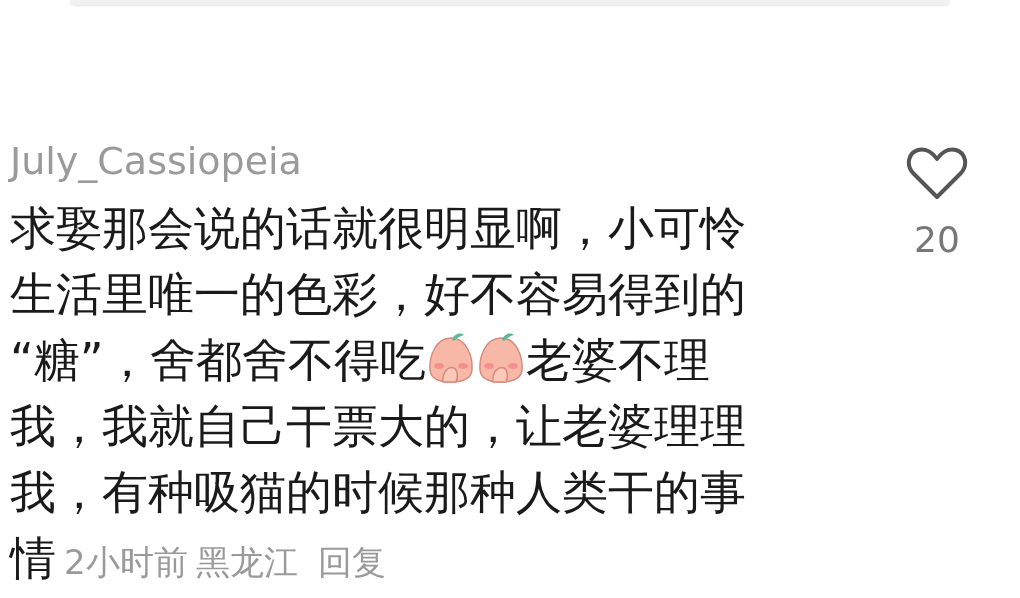  Describe the element at coordinates (351, 562) in the screenshot. I see `reply-link: 回复` at that location.